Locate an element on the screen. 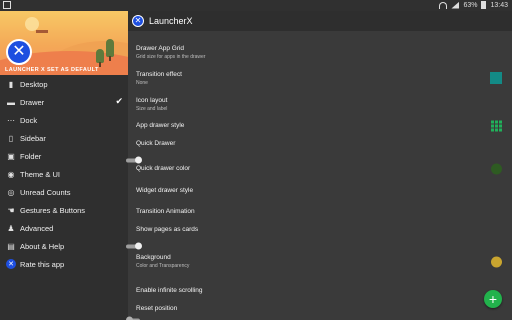 Image resolution: width=512 pixels, height=320 pixels. desktop-icon: ▮ is located at coordinates (11, 84).